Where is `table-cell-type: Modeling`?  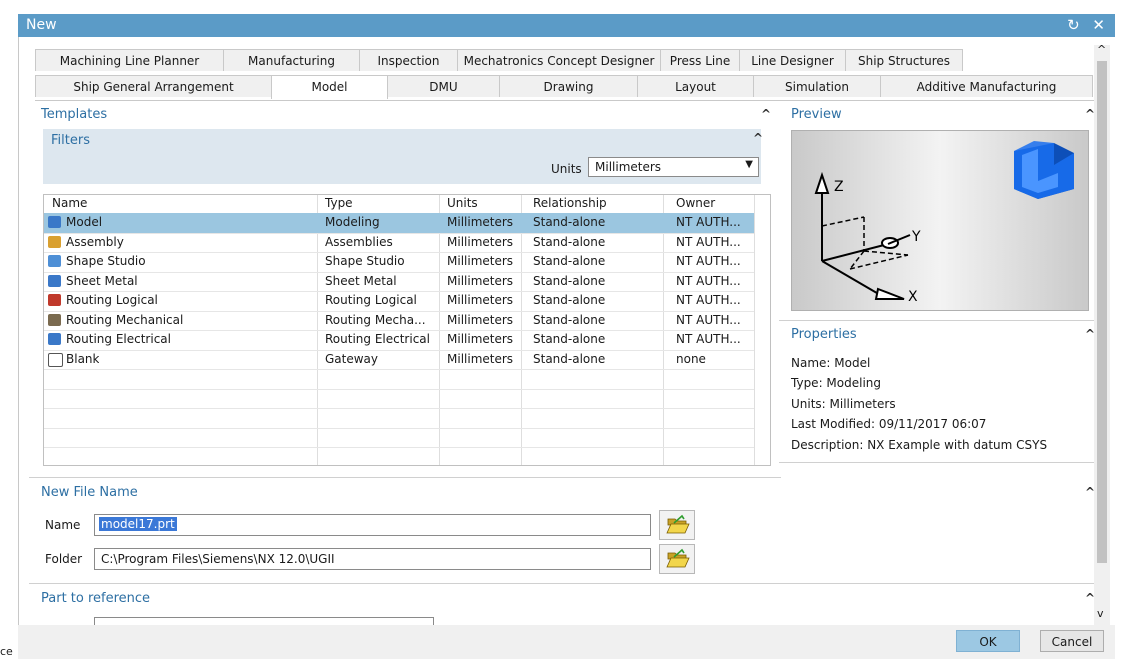 table-cell-type: Modeling is located at coordinates (352, 222).